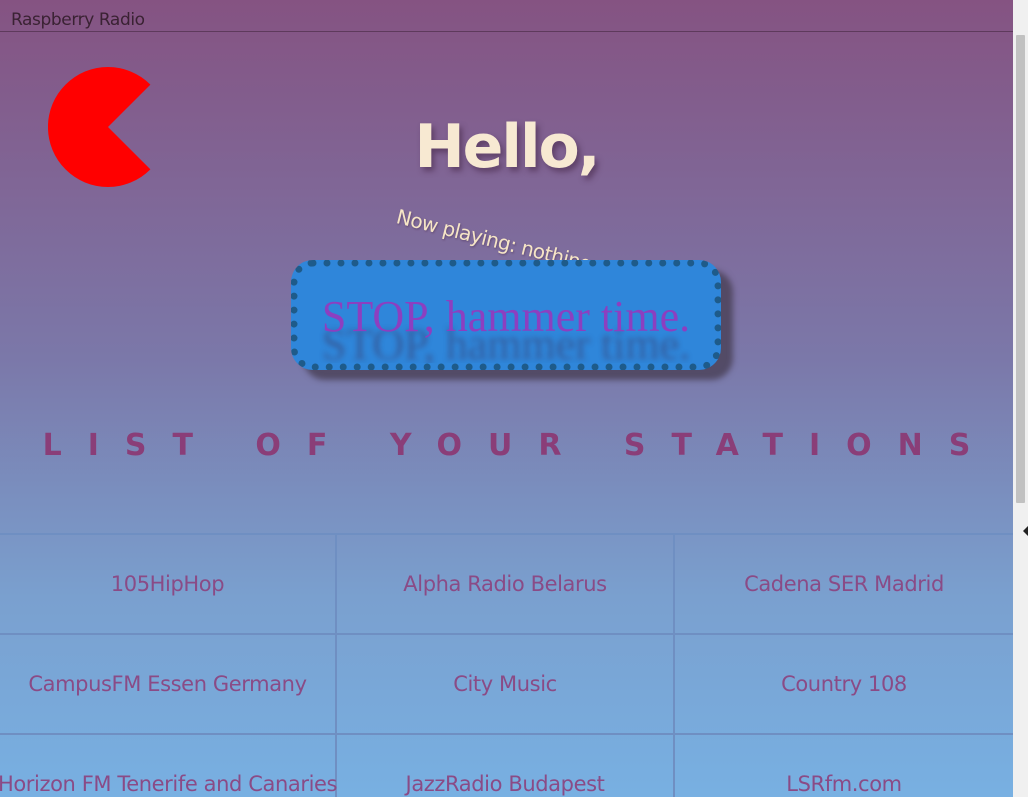  Describe the element at coordinates (844, 765) in the screenshot. I see `station-item: LSRfm.com` at that location.